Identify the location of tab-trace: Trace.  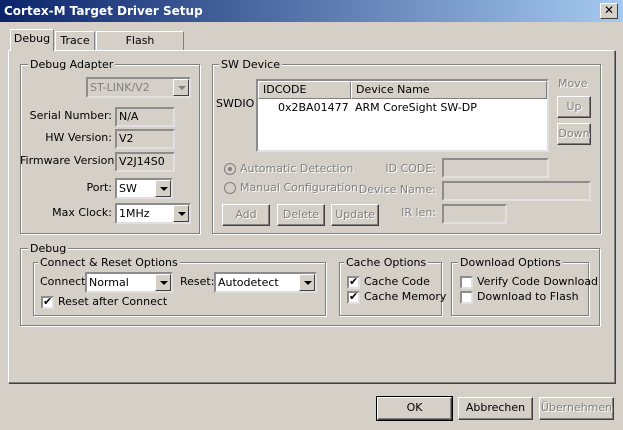
(75, 41).